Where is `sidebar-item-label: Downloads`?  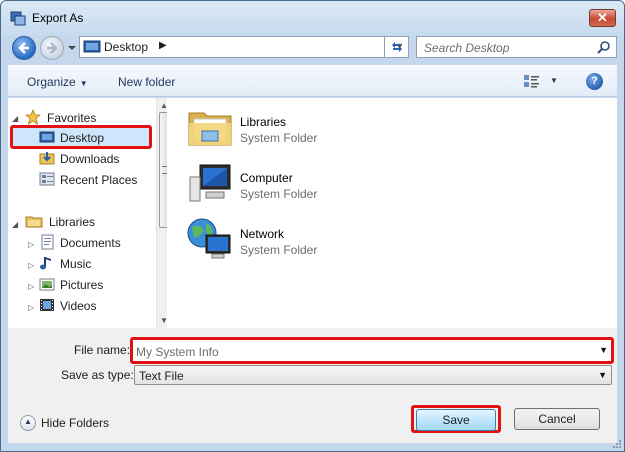
sidebar-item-label: Downloads is located at coordinates (90, 159).